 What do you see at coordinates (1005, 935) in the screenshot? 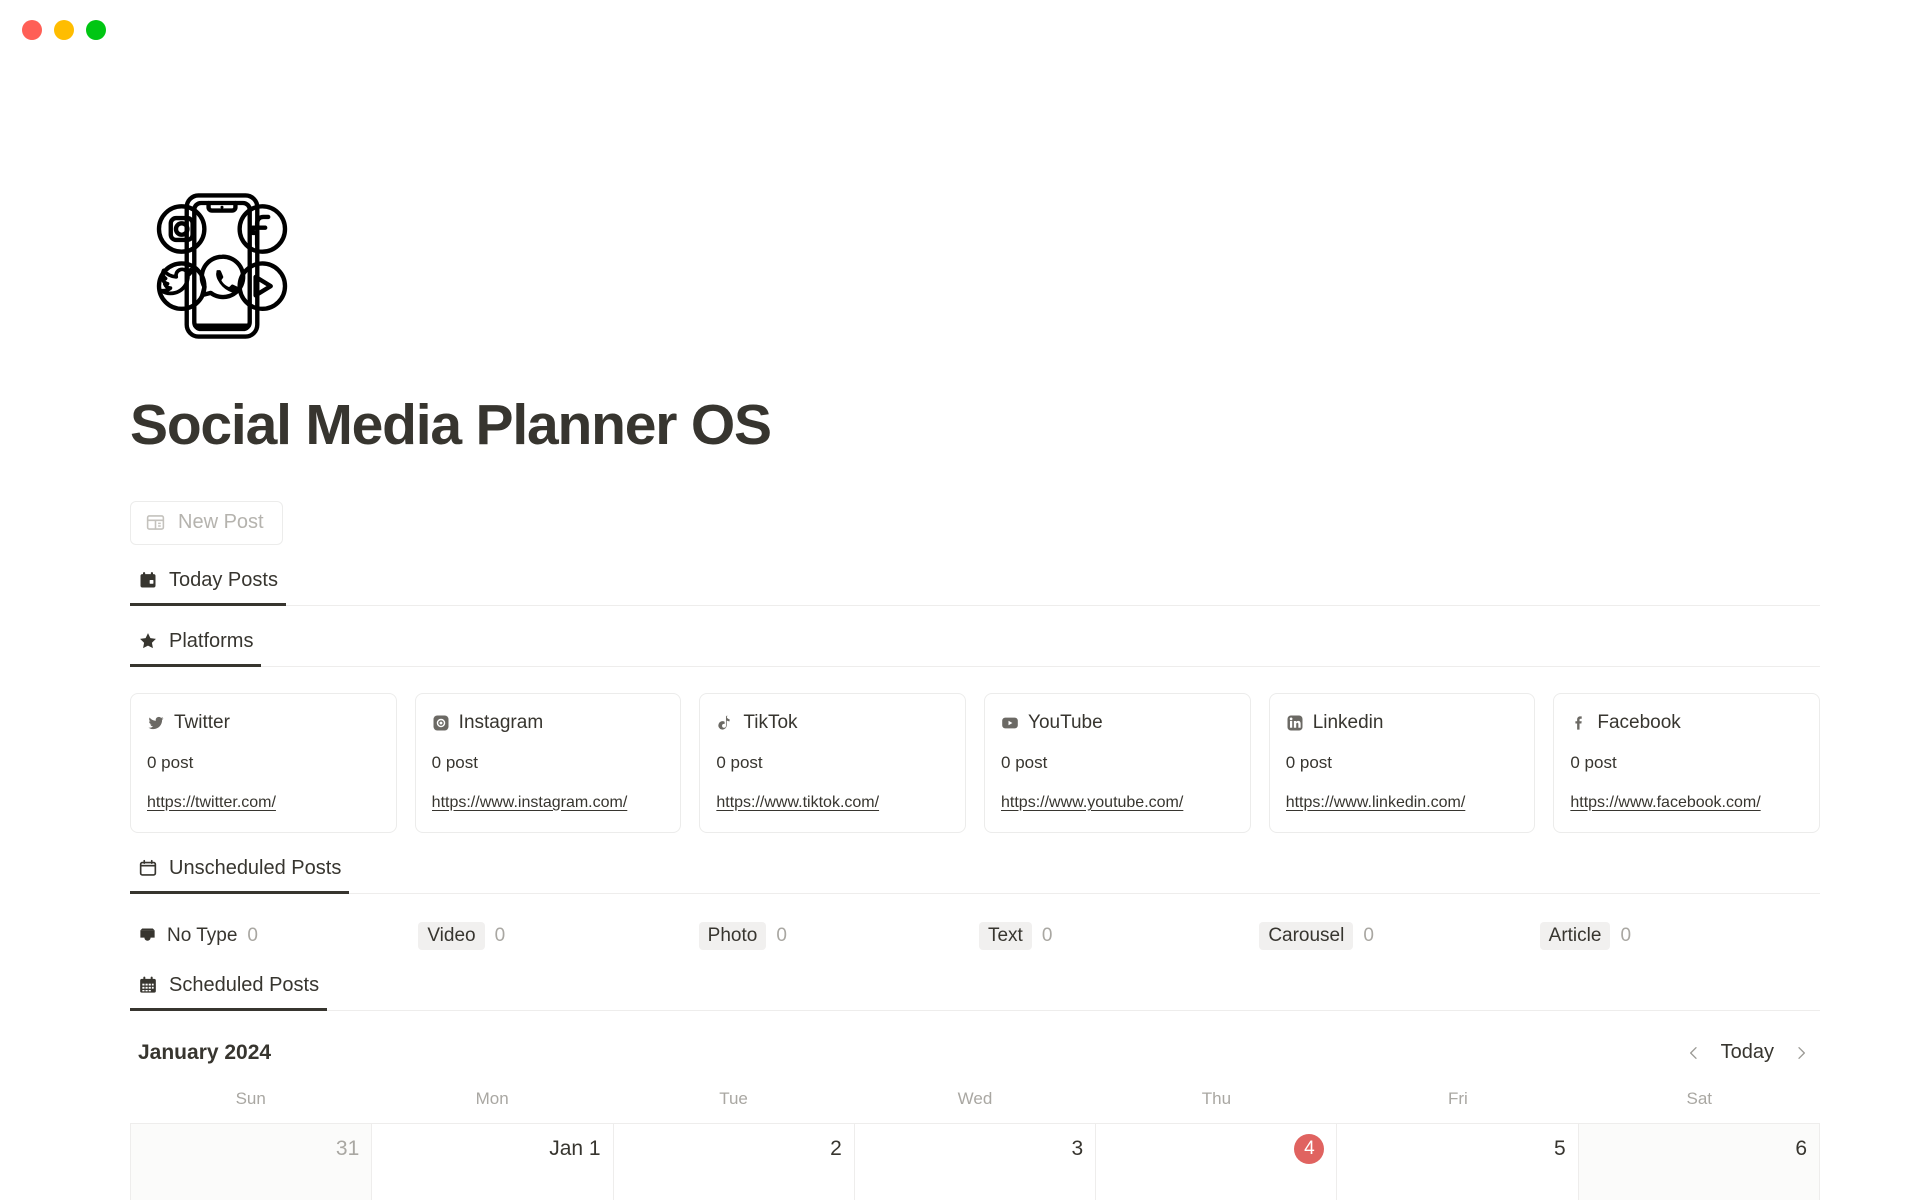
I see `post-type-label: Text` at bounding box center [1005, 935].